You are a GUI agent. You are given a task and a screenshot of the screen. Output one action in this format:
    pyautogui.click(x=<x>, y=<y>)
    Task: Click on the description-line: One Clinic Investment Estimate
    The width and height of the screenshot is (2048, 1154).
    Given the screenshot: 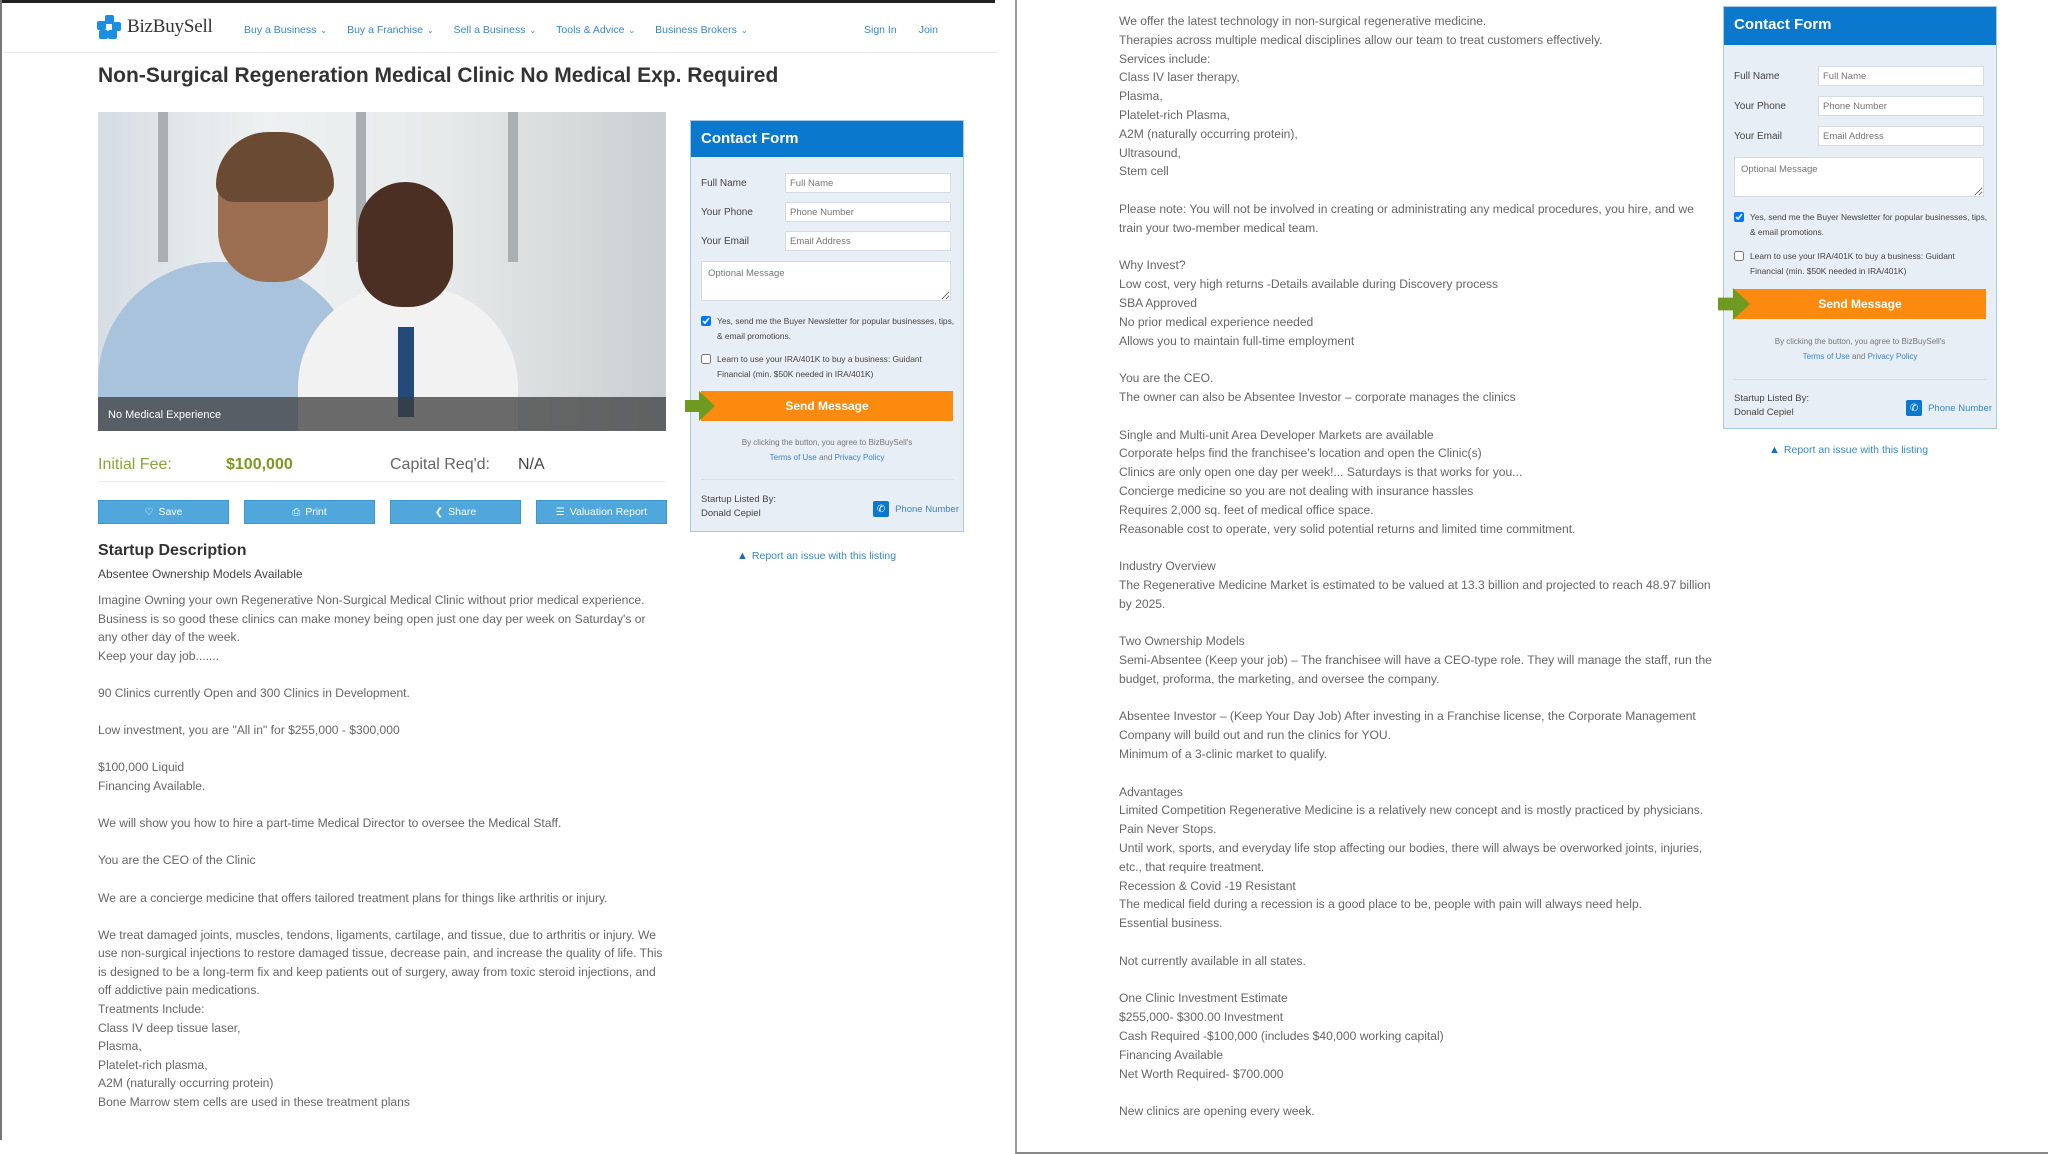 What is the action you would take?
    pyautogui.click(x=1203, y=998)
    